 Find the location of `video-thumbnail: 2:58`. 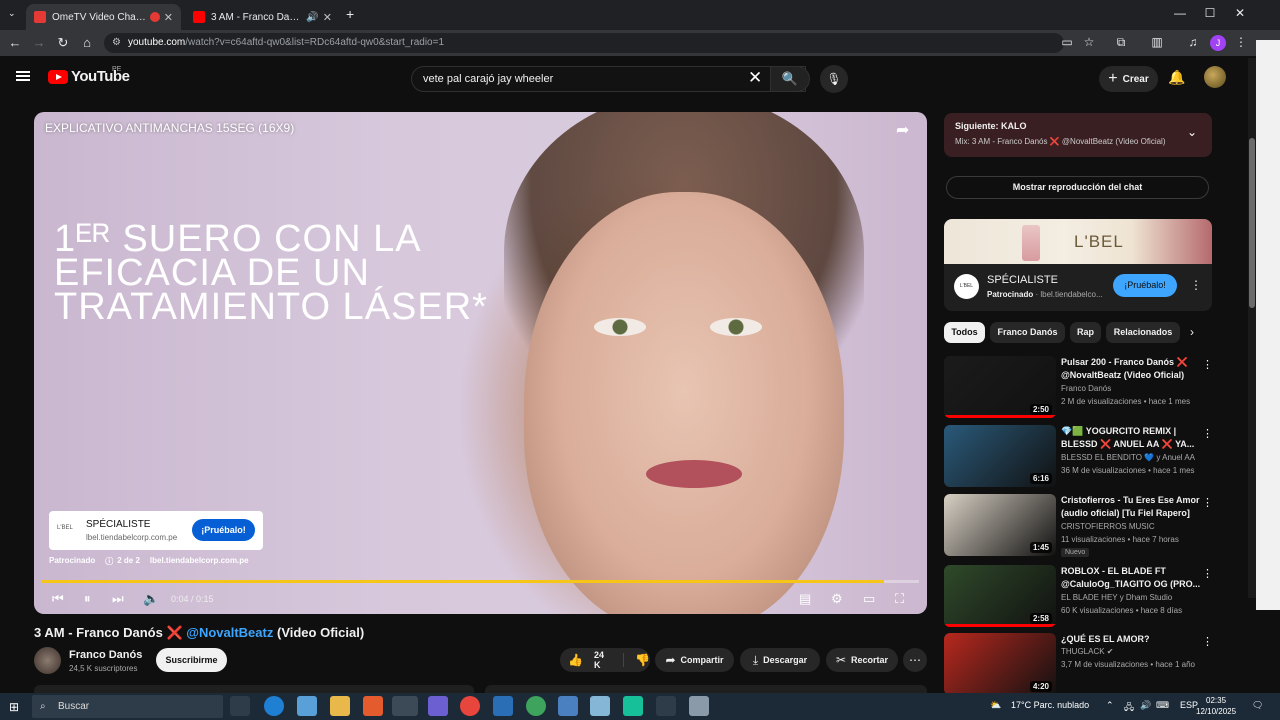

video-thumbnail: 2:58 is located at coordinates (1000, 596).